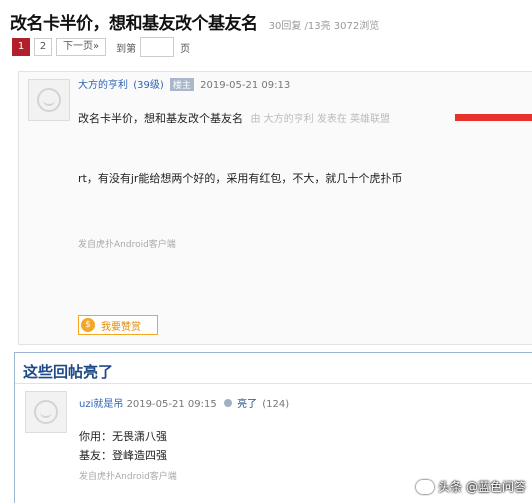 This screenshot has height=503, width=532. I want to click on reply-line-2: 基友：登峰造四强, so click(123, 455).